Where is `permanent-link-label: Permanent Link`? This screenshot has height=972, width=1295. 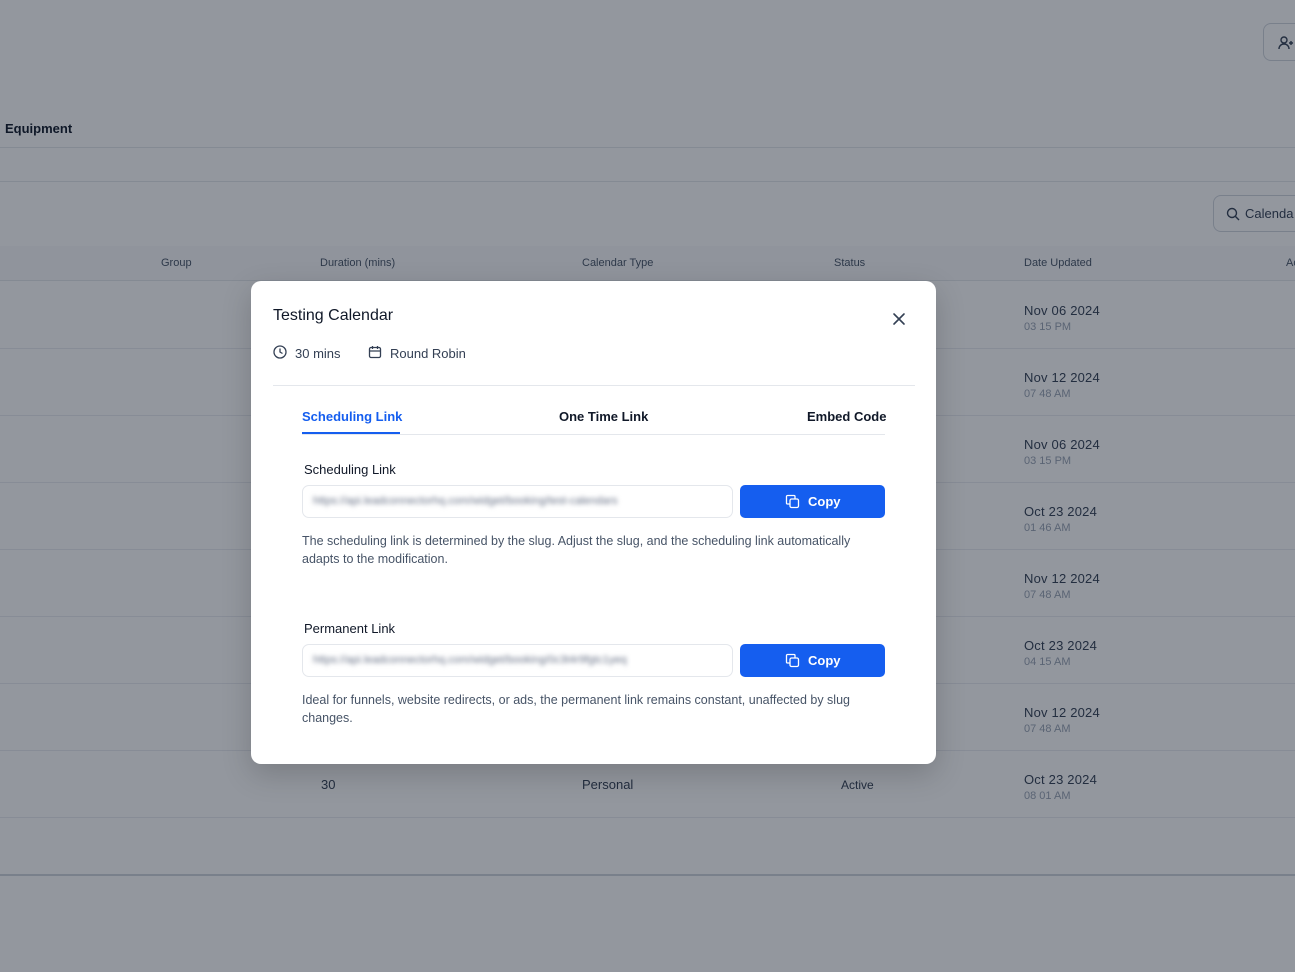
permanent-link-label: Permanent Link is located at coordinates (350, 628).